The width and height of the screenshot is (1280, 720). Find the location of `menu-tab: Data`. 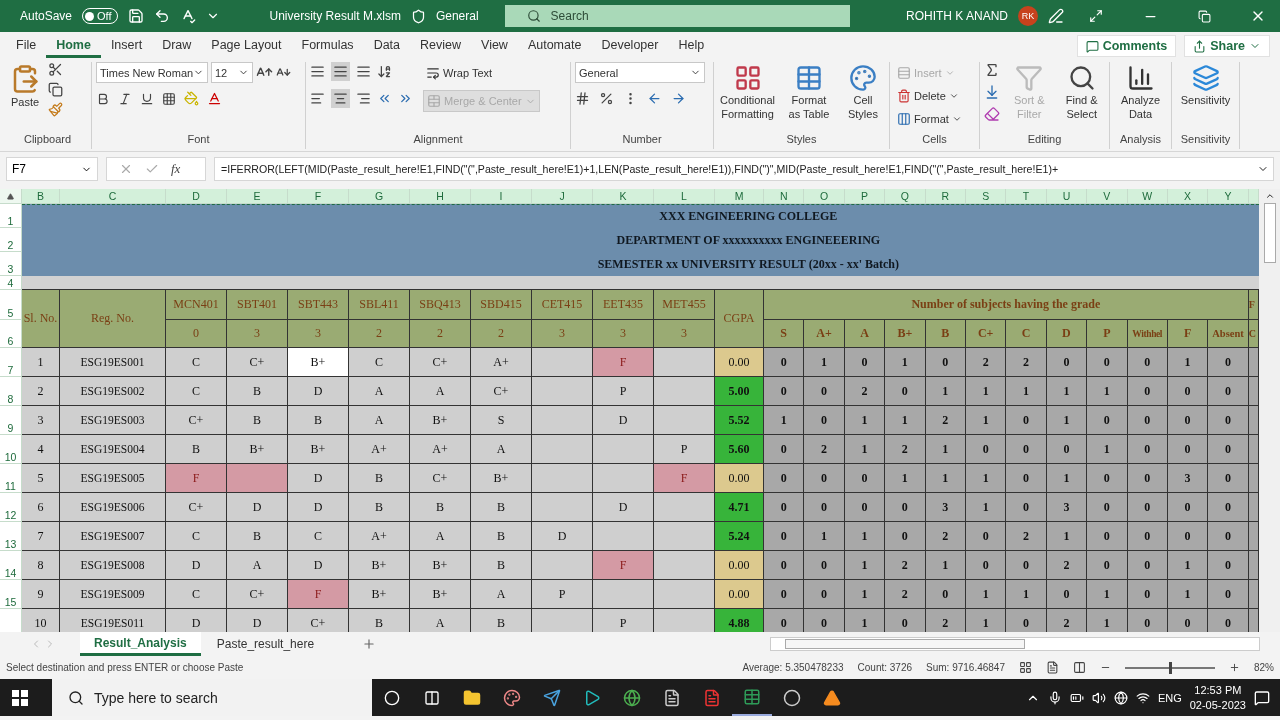

menu-tab: Data is located at coordinates (387, 46).